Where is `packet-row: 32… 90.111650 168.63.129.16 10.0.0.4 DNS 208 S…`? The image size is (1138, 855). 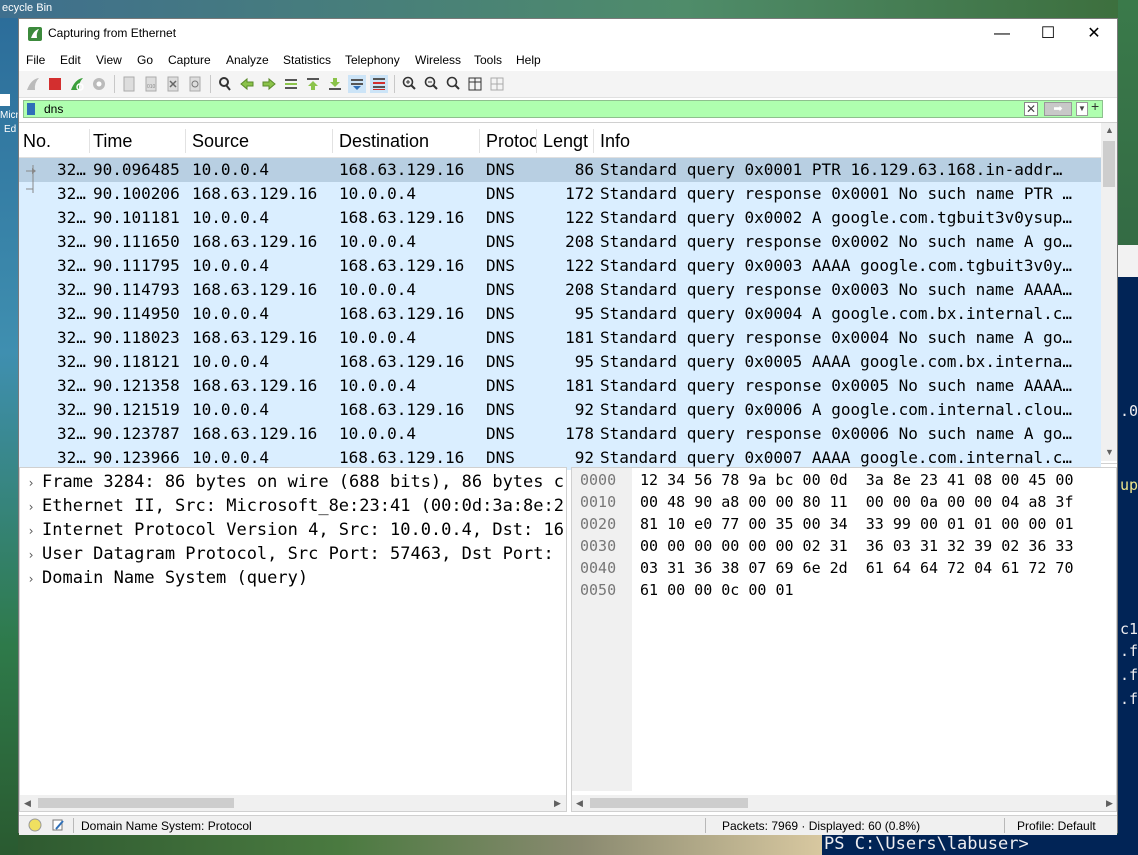 packet-row: 32… 90.111650 168.63.129.16 10.0.0.4 DNS 208 S… is located at coordinates (560, 242).